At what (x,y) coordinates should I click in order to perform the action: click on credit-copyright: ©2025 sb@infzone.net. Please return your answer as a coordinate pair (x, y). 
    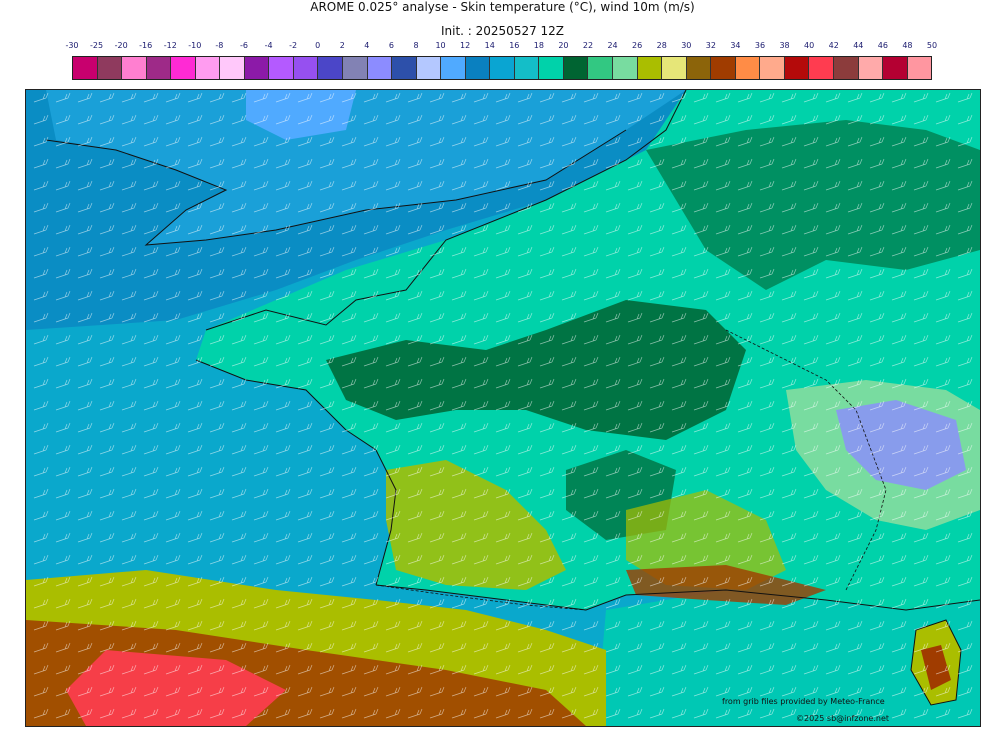
    Looking at the image, I should click on (843, 718).